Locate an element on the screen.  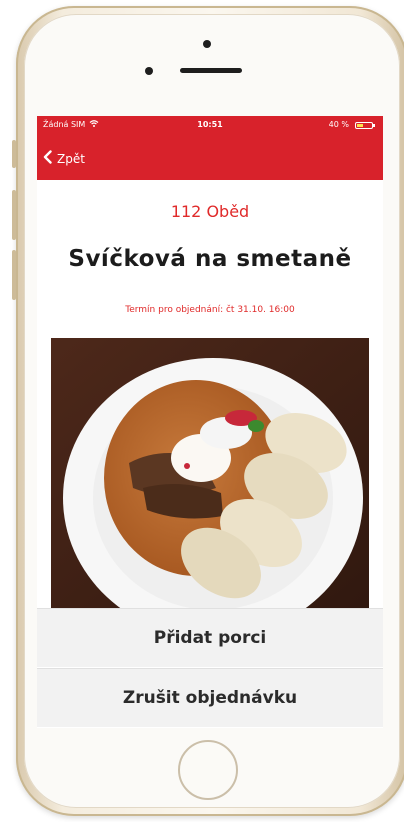
battery-percent: 40 % is located at coordinates (338, 124).